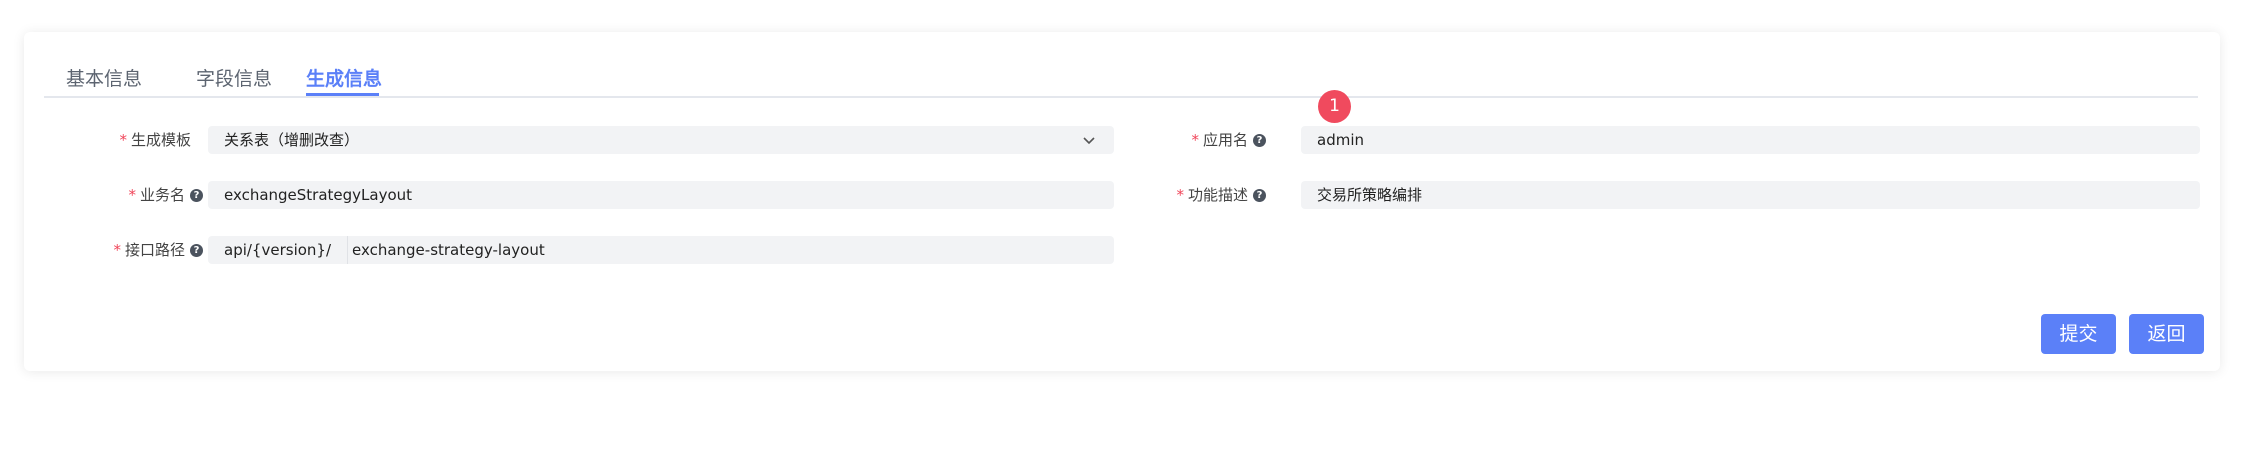 The image size is (2249, 468). What do you see at coordinates (2166, 334) in the screenshot?
I see `back-button: 返回` at bounding box center [2166, 334].